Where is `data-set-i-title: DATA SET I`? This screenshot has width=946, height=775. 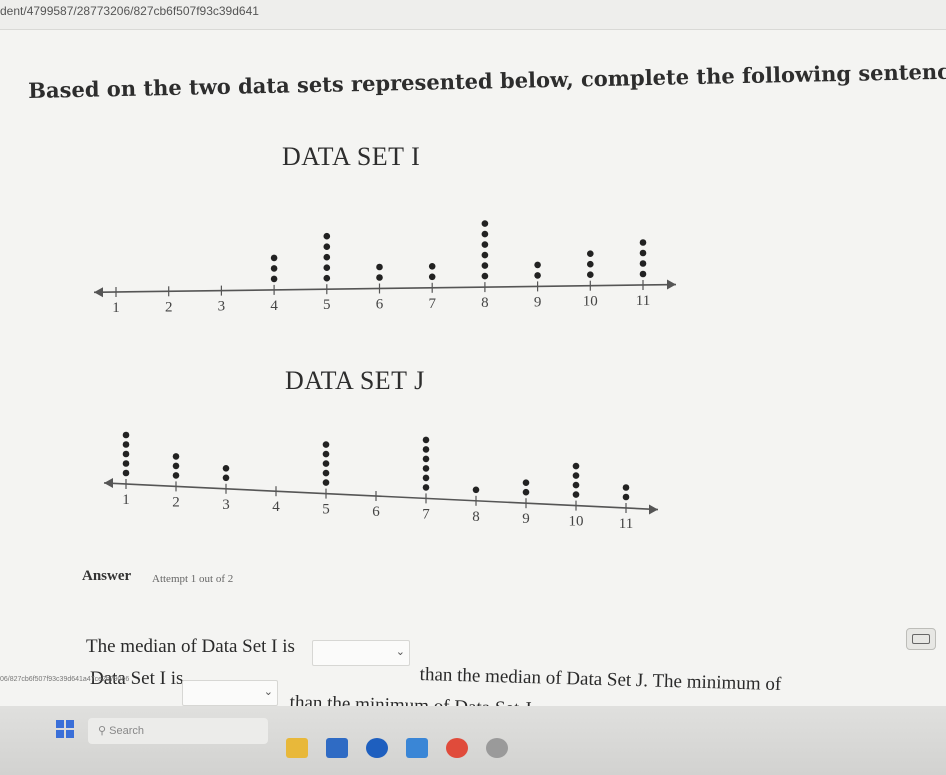 data-set-i-title: DATA SET I is located at coordinates (351, 156).